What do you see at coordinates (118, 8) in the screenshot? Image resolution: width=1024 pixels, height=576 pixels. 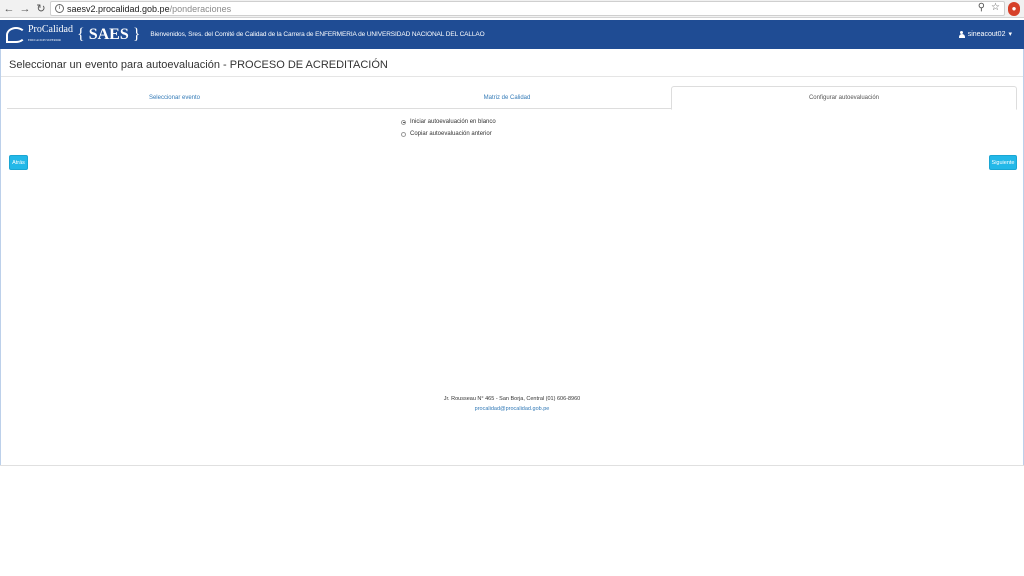 I see `url-host: saesv2.procalidad.gob.pe` at bounding box center [118, 8].